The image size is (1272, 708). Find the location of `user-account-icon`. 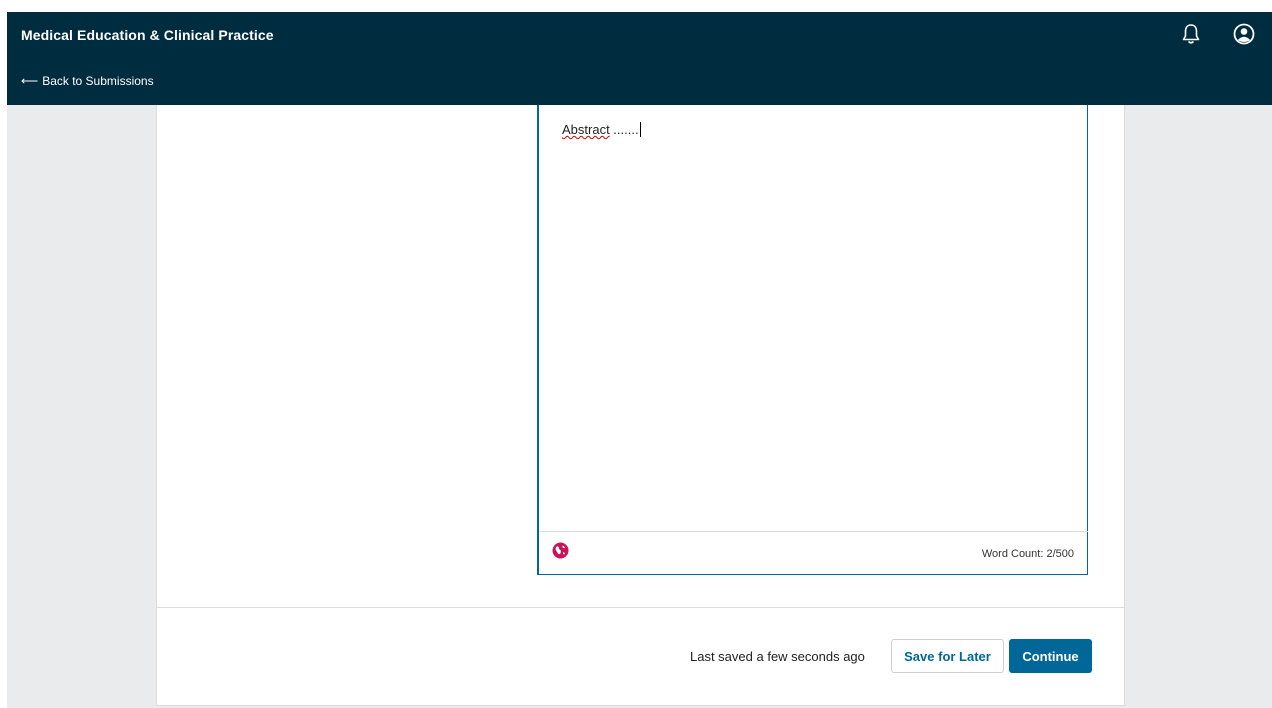

user-account-icon is located at coordinates (1244, 34).